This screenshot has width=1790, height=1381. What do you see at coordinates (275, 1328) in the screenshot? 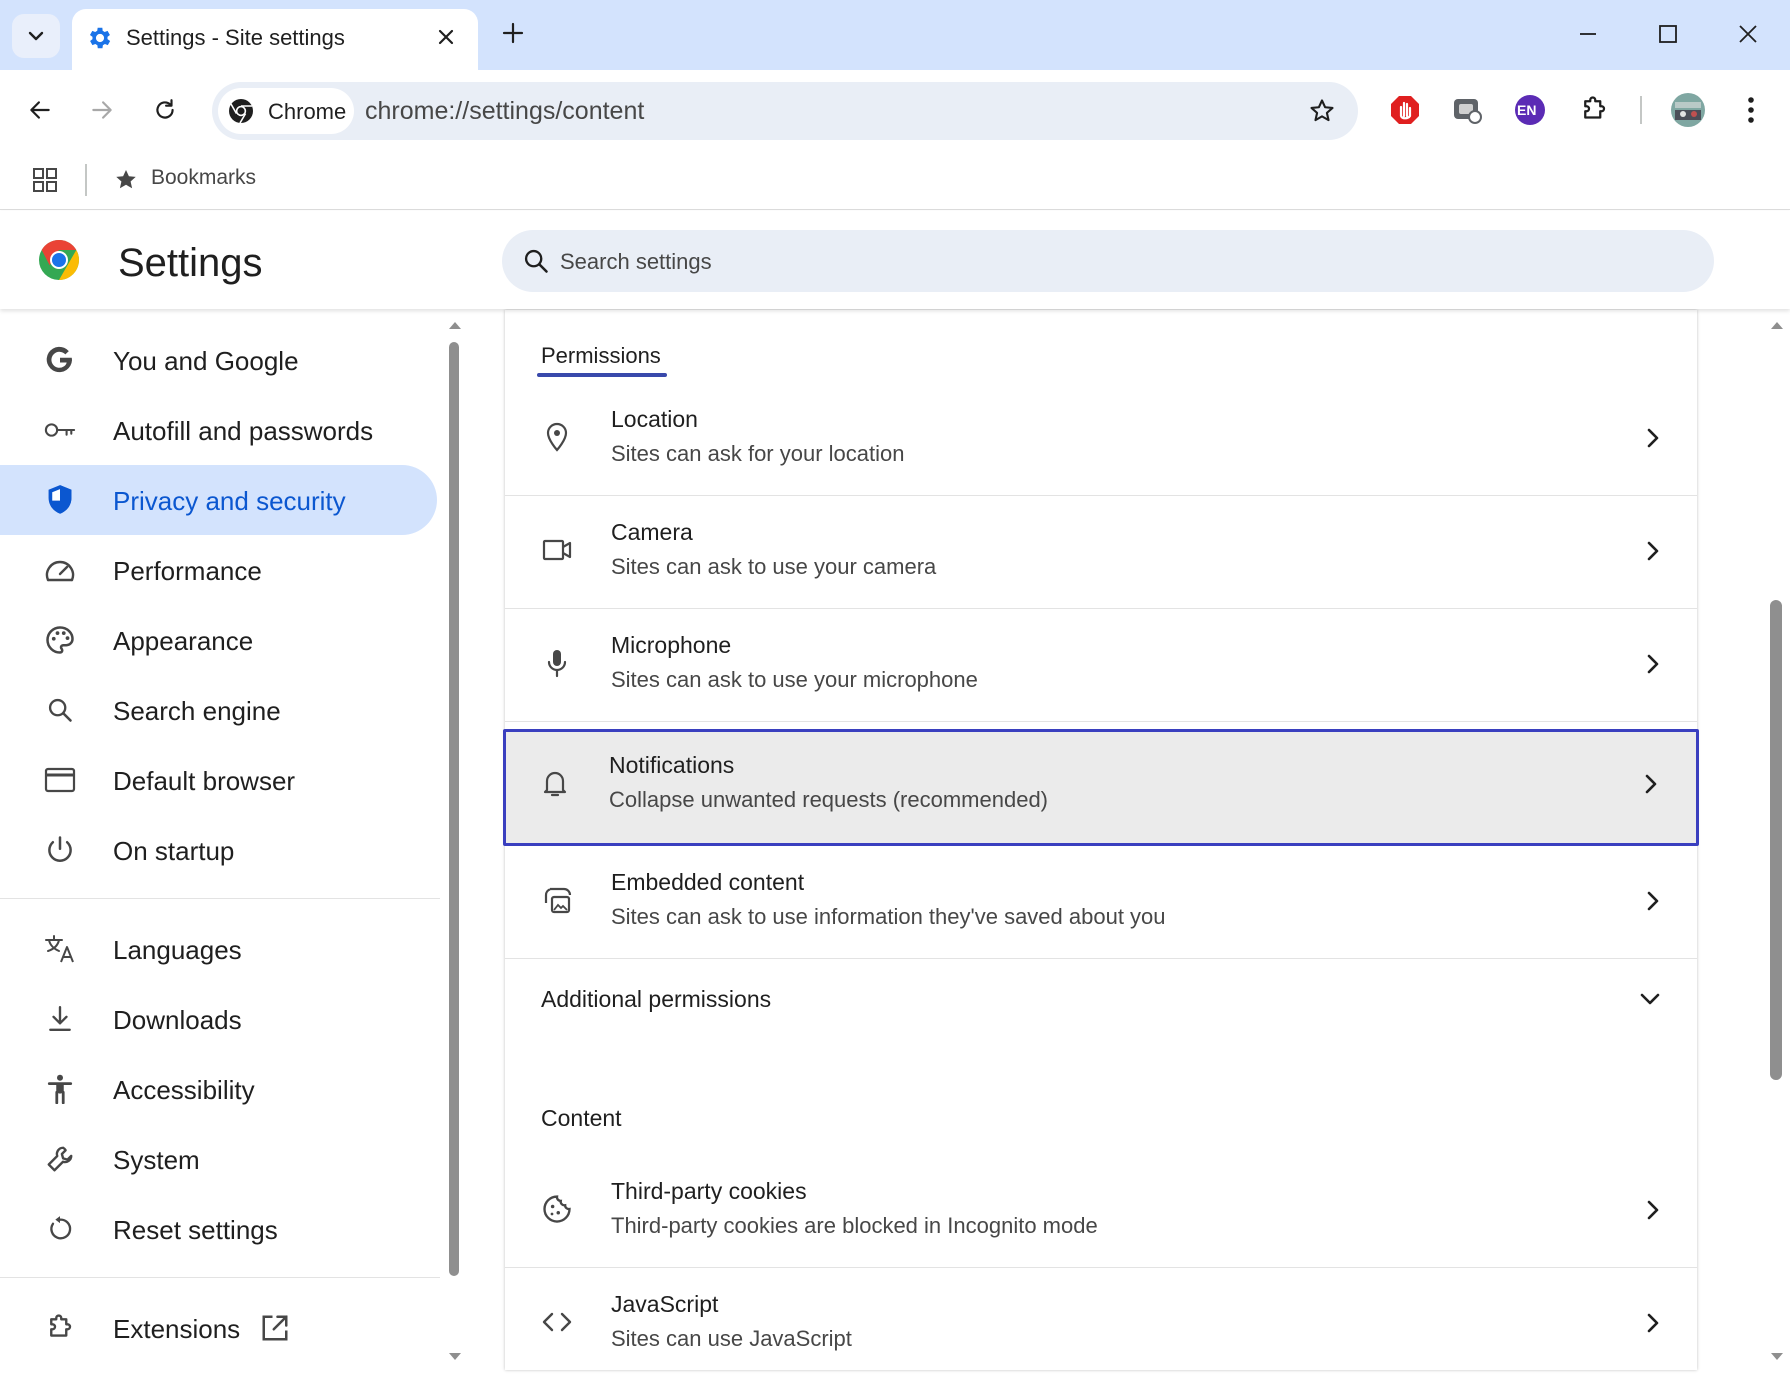
I see `open-in-new-icon` at bounding box center [275, 1328].